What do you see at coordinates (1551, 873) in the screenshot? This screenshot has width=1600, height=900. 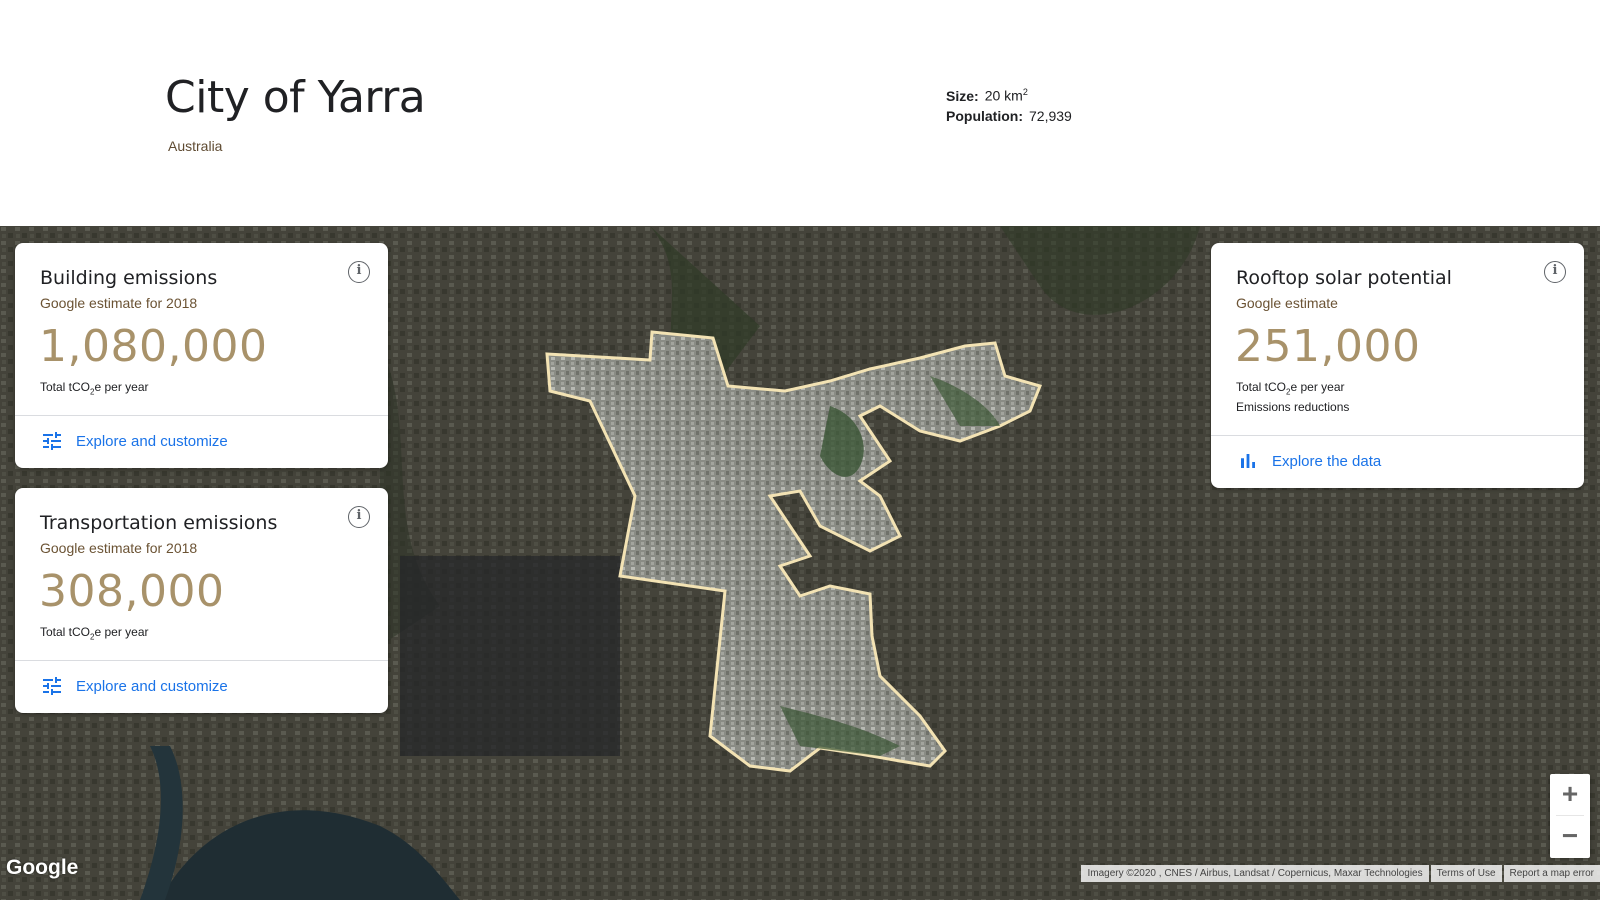 I see `report-error-link: Report a map error` at bounding box center [1551, 873].